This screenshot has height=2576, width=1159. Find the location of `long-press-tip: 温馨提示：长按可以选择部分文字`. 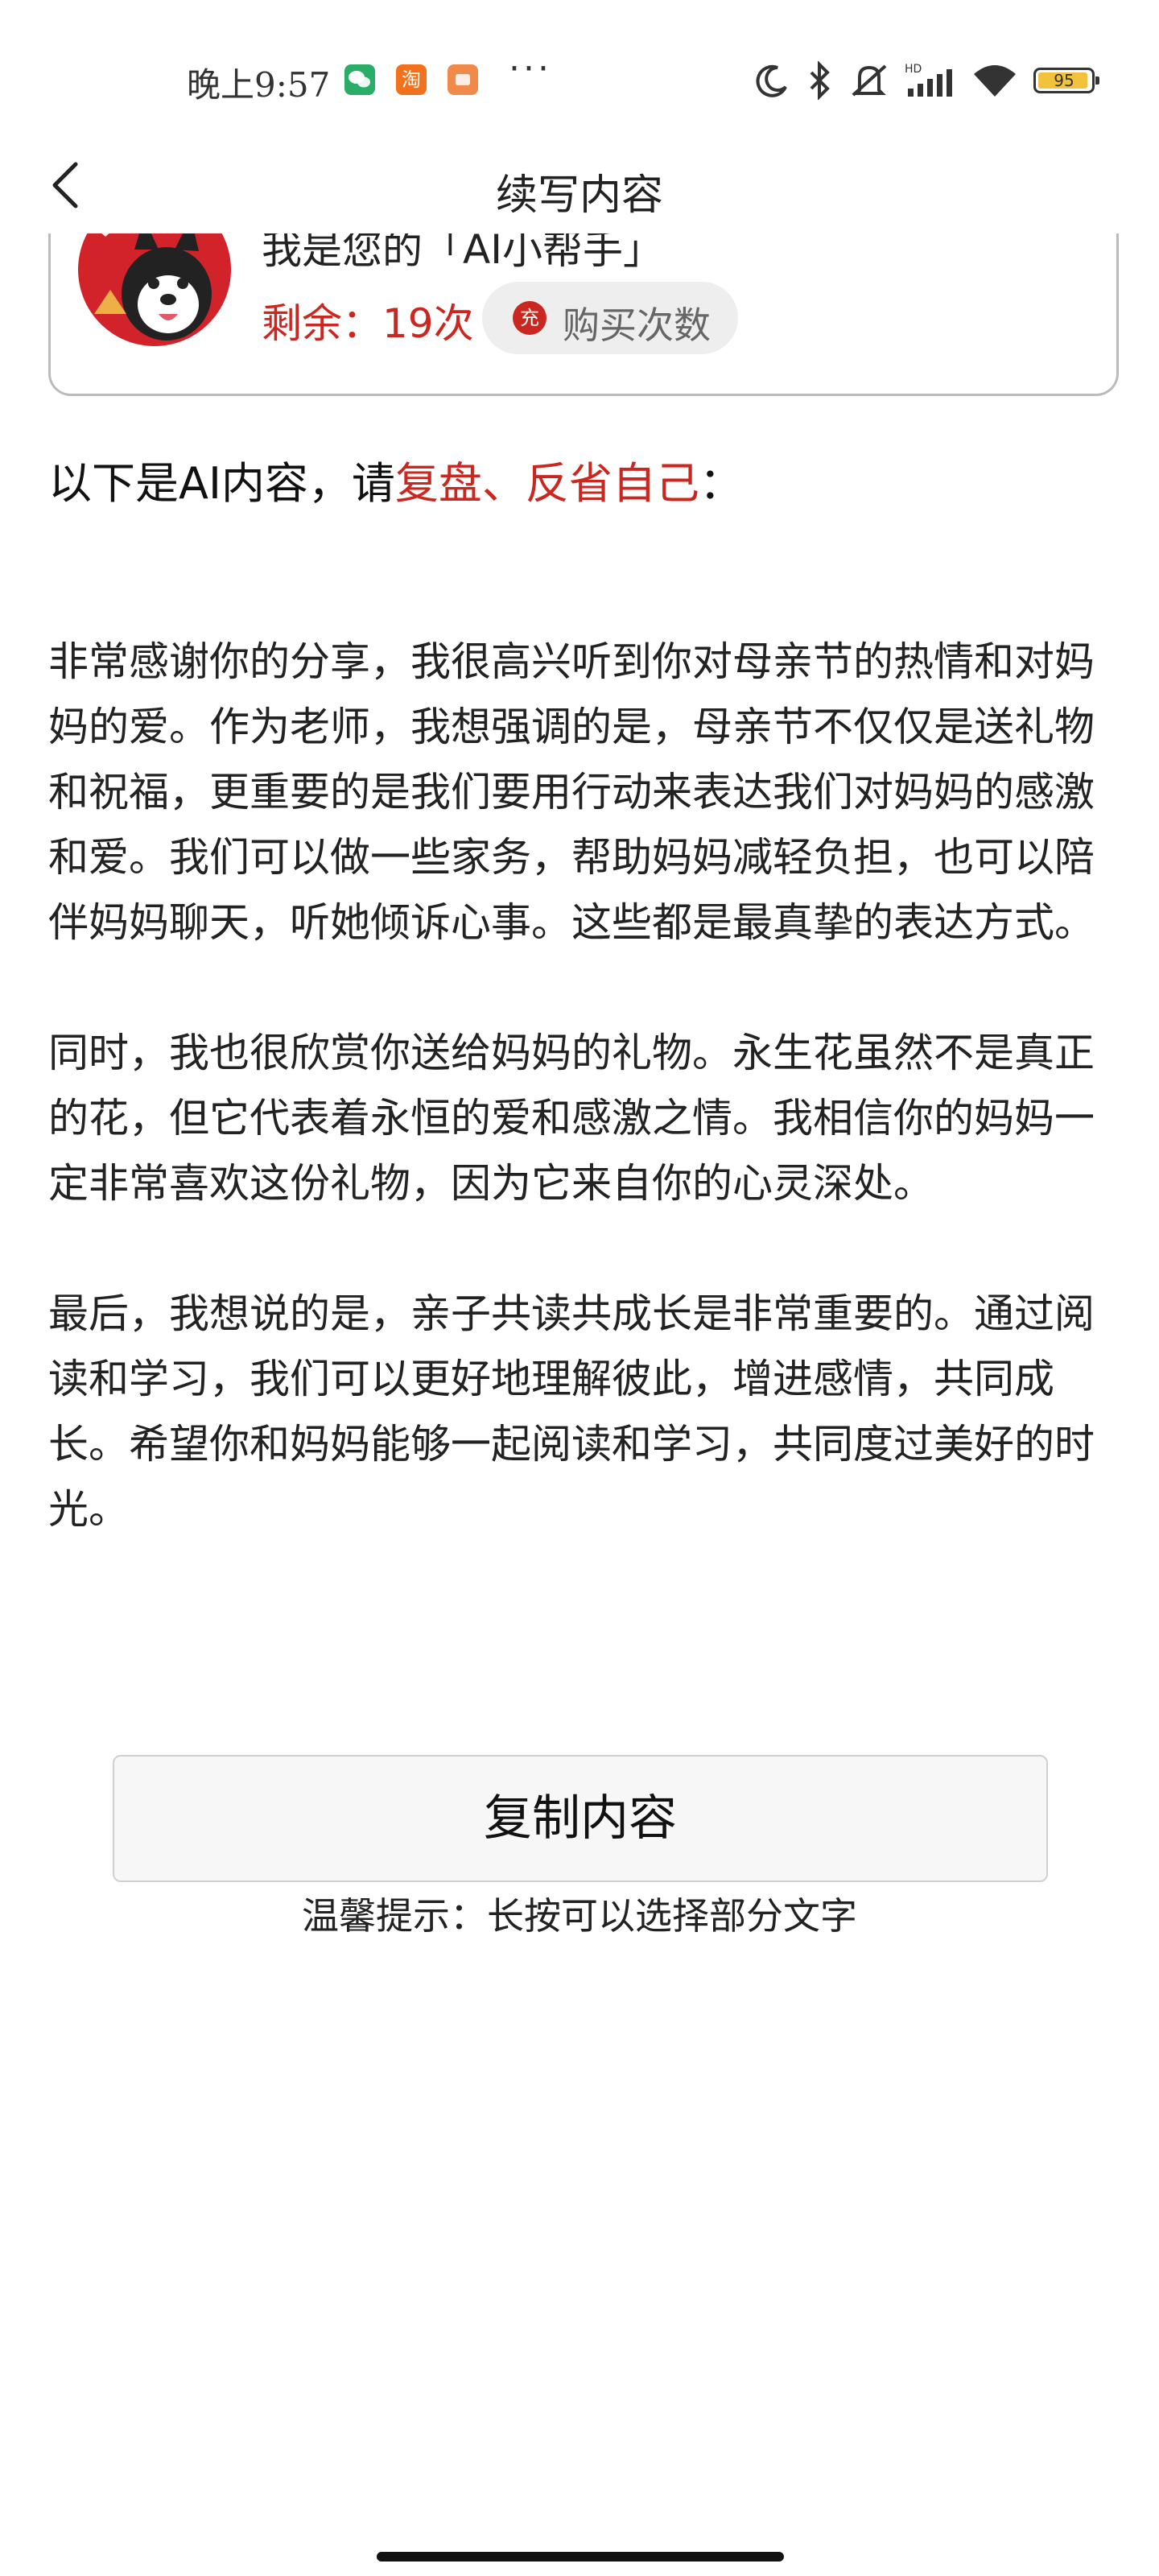

long-press-tip: 温馨提示：长按可以选择部分文字 is located at coordinates (579, 1916).